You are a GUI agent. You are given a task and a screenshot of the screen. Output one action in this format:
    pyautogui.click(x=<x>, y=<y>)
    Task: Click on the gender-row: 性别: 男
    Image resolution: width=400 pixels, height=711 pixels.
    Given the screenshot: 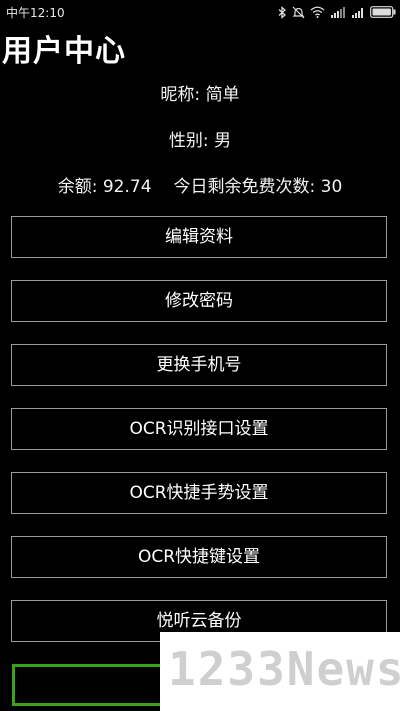 What is the action you would take?
    pyautogui.click(x=200, y=141)
    